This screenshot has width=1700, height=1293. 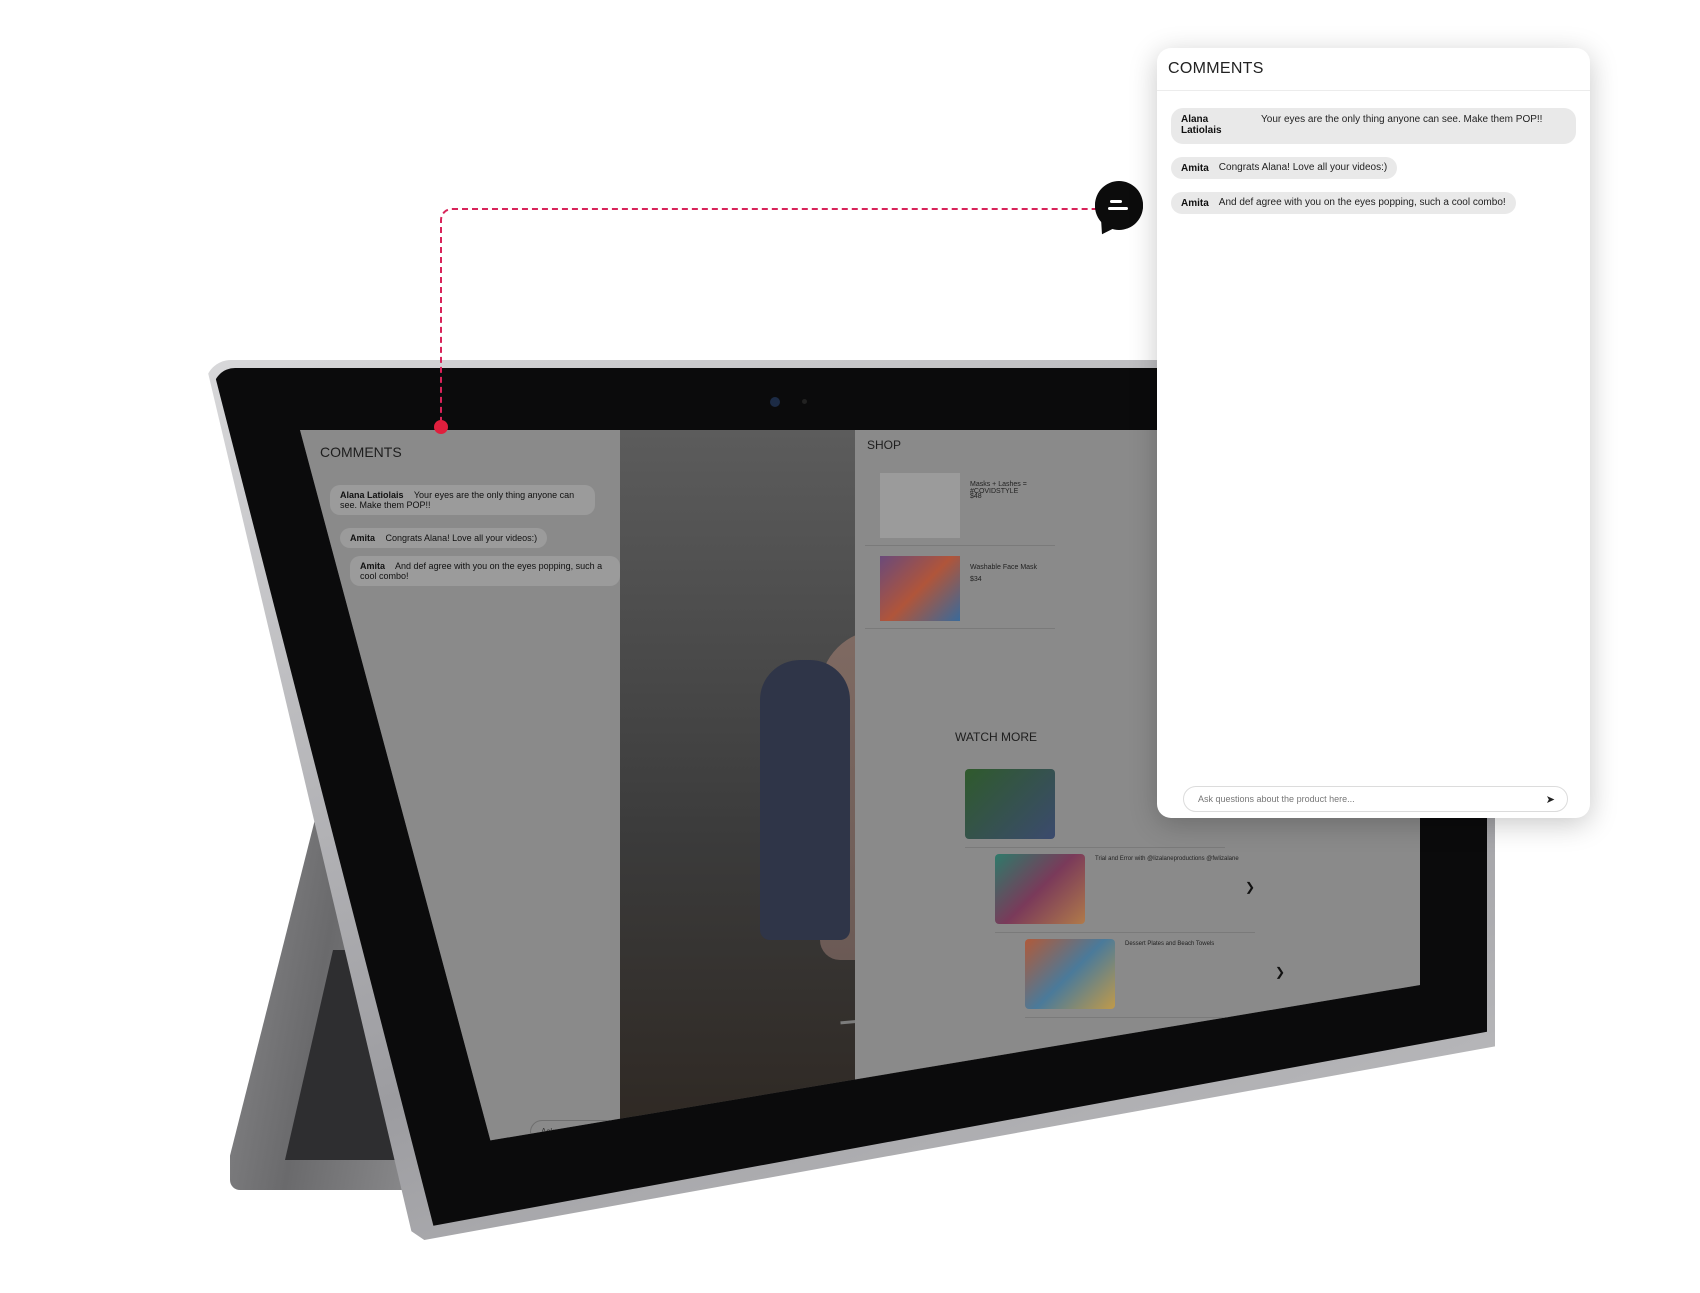 I want to click on shop-item: Masks + Lashes = #COVIDSTYLE $48, so click(x=960, y=505).